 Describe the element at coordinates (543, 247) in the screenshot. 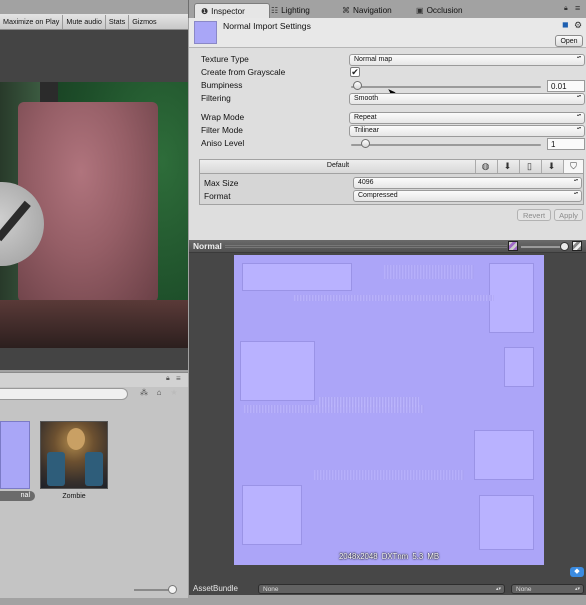

I see `mip-level-slider` at that location.